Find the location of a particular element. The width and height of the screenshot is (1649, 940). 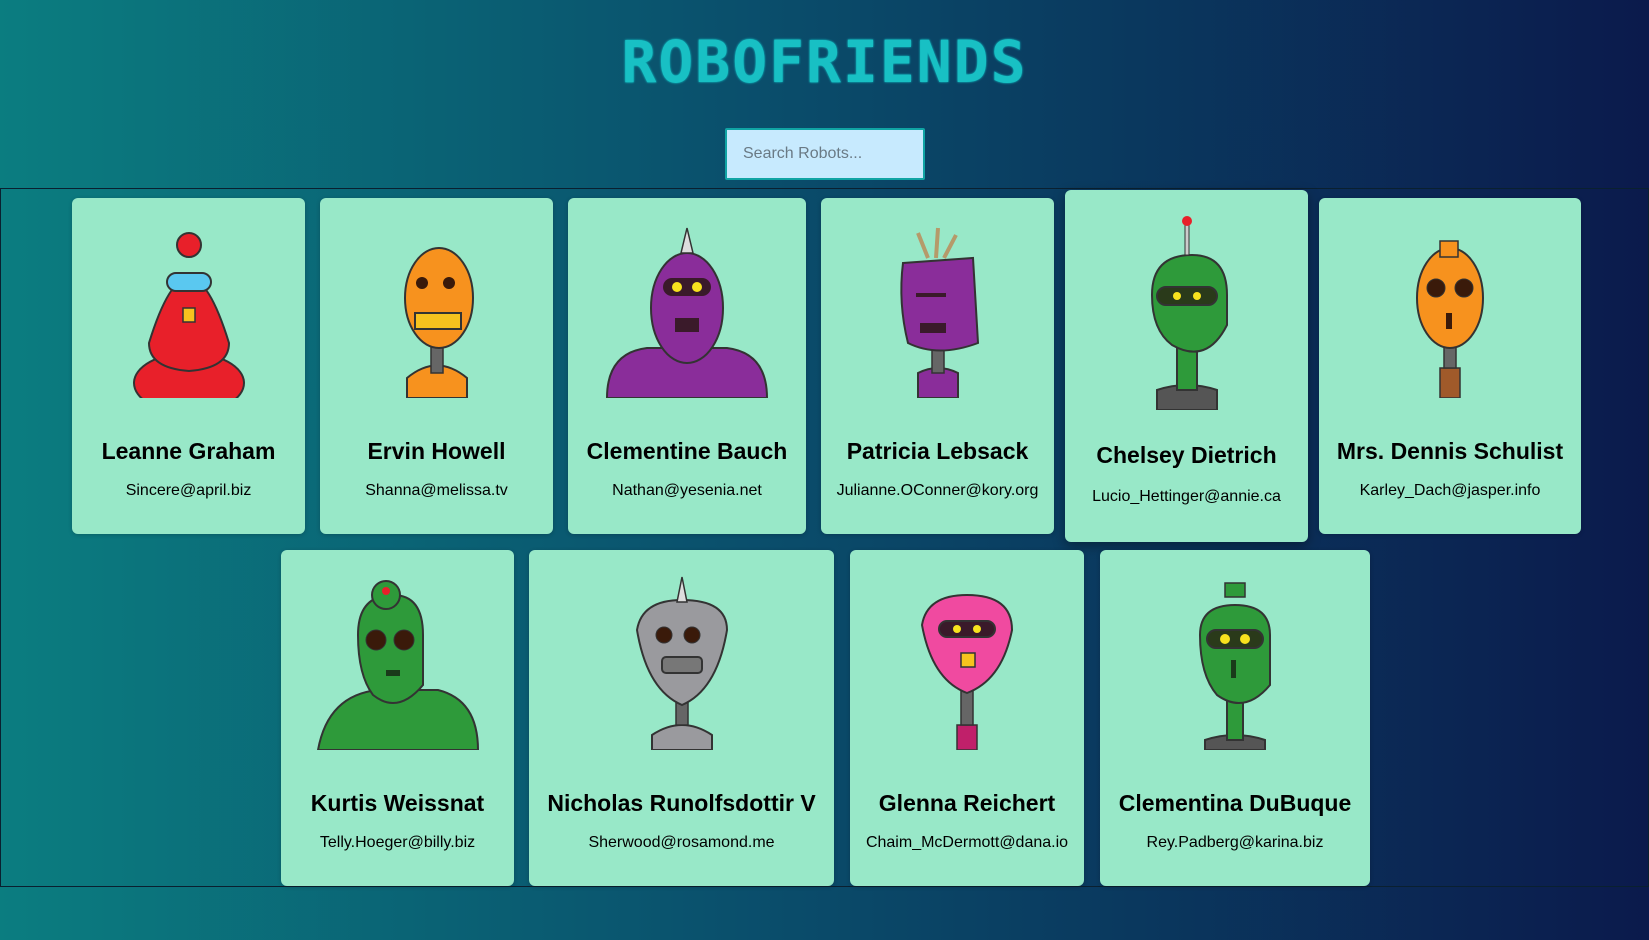

robot-name: Clementina DuBuque is located at coordinates (1235, 803).